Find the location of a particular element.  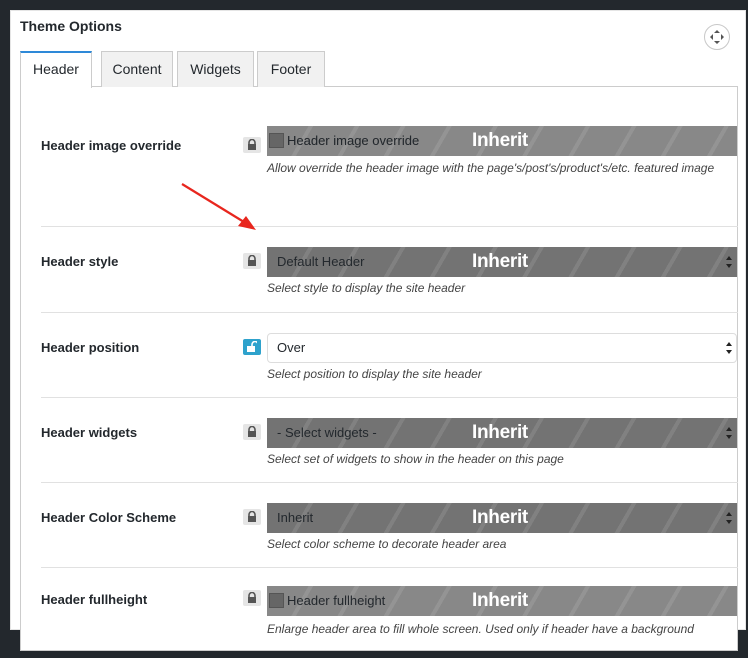

checkbox-box is located at coordinates (276, 140).